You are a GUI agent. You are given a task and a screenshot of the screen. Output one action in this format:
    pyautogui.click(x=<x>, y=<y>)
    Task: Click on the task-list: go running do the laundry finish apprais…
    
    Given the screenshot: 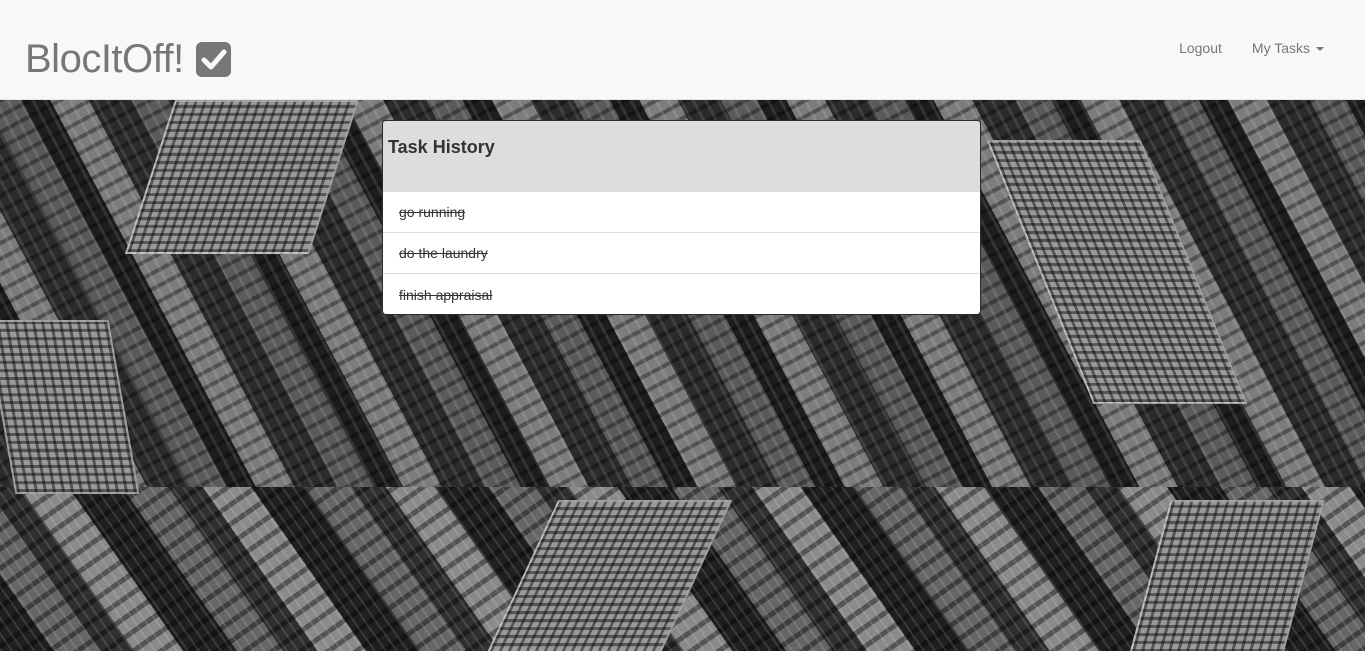 What is the action you would take?
    pyautogui.click(x=681, y=253)
    